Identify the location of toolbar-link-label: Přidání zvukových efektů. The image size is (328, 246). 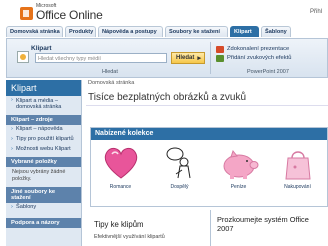
(259, 58).